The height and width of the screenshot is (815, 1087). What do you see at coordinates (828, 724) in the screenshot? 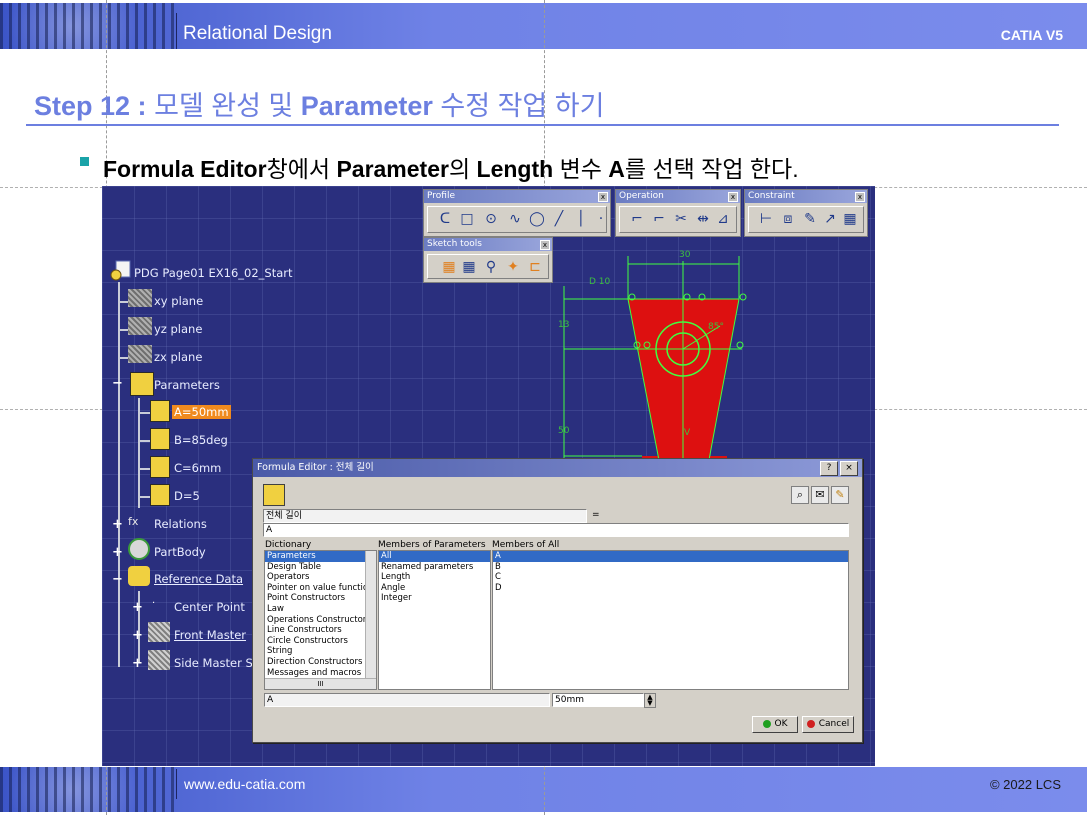
I see `cancel-button: Cancel` at bounding box center [828, 724].